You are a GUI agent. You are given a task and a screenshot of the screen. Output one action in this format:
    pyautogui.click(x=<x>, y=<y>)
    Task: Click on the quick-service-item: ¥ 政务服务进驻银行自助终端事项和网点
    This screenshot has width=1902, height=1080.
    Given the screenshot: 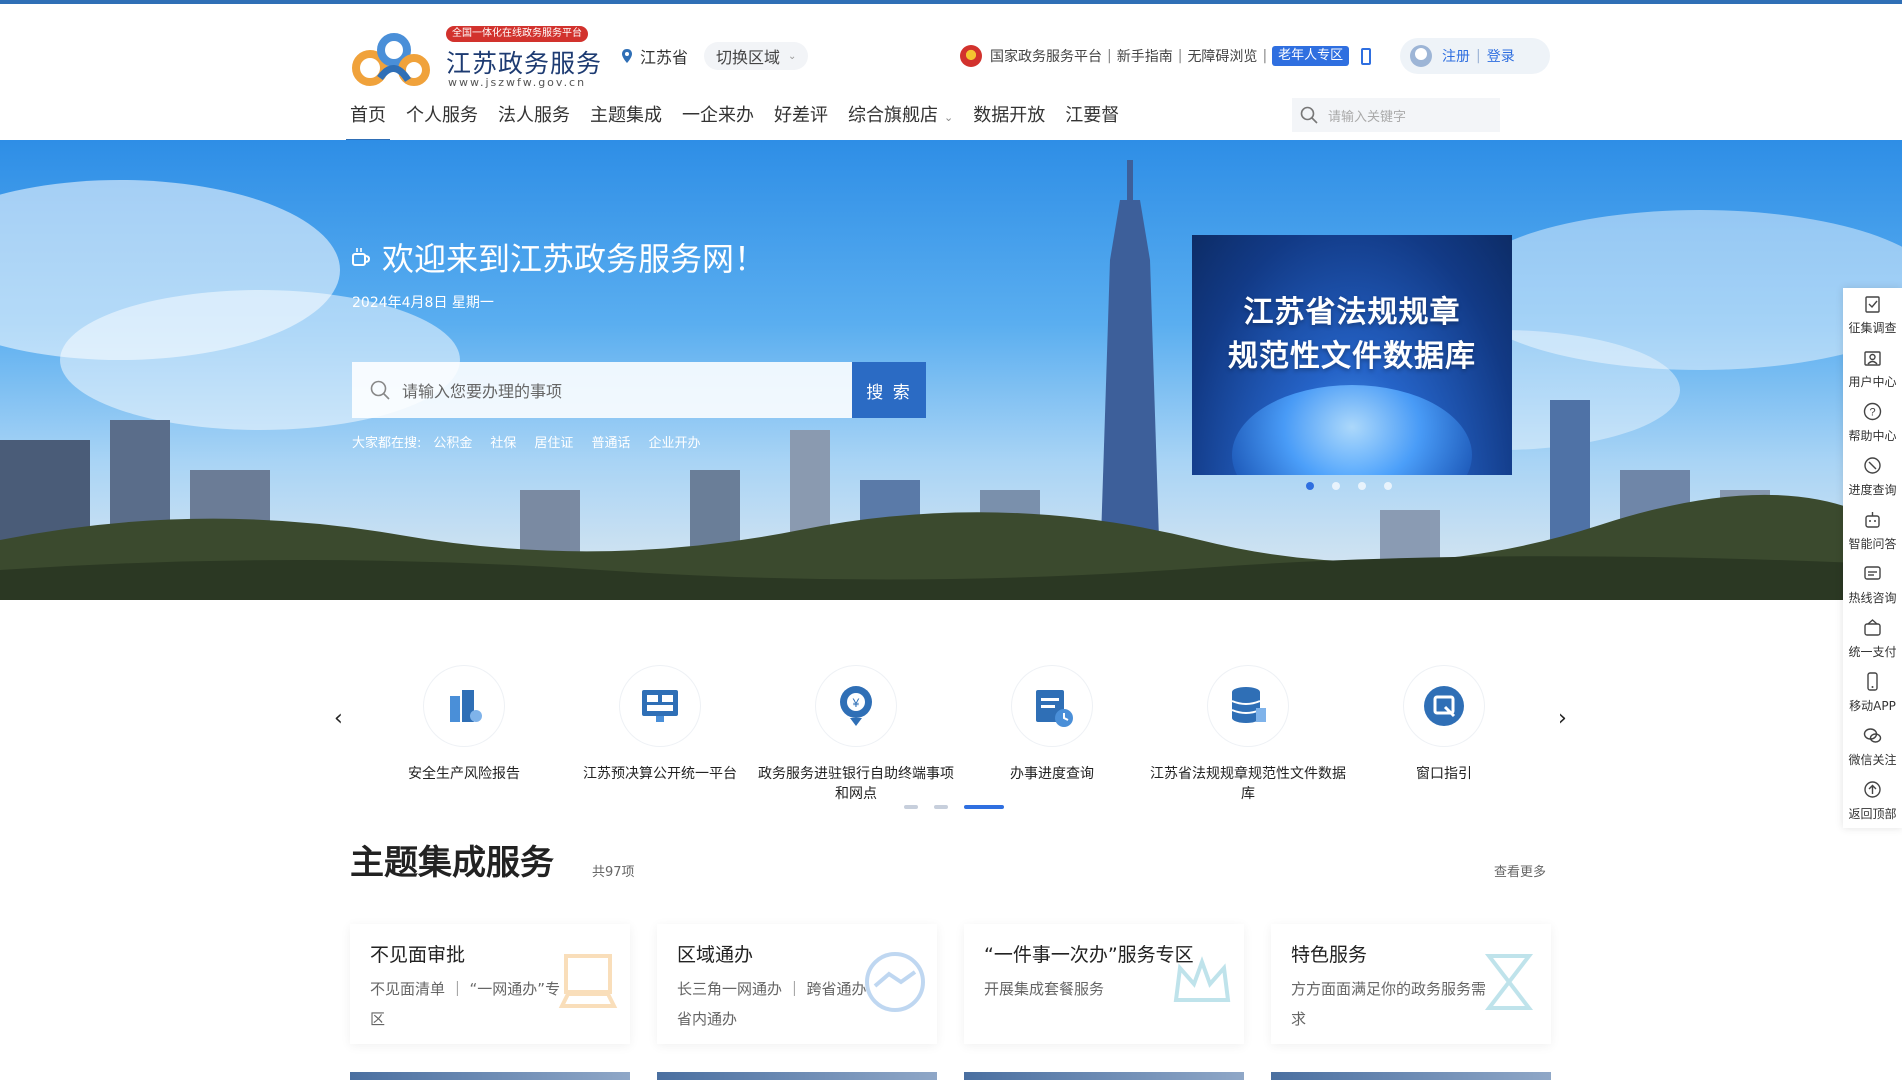 What is the action you would take?
    pyautogui.click(x=856, y=737)
    